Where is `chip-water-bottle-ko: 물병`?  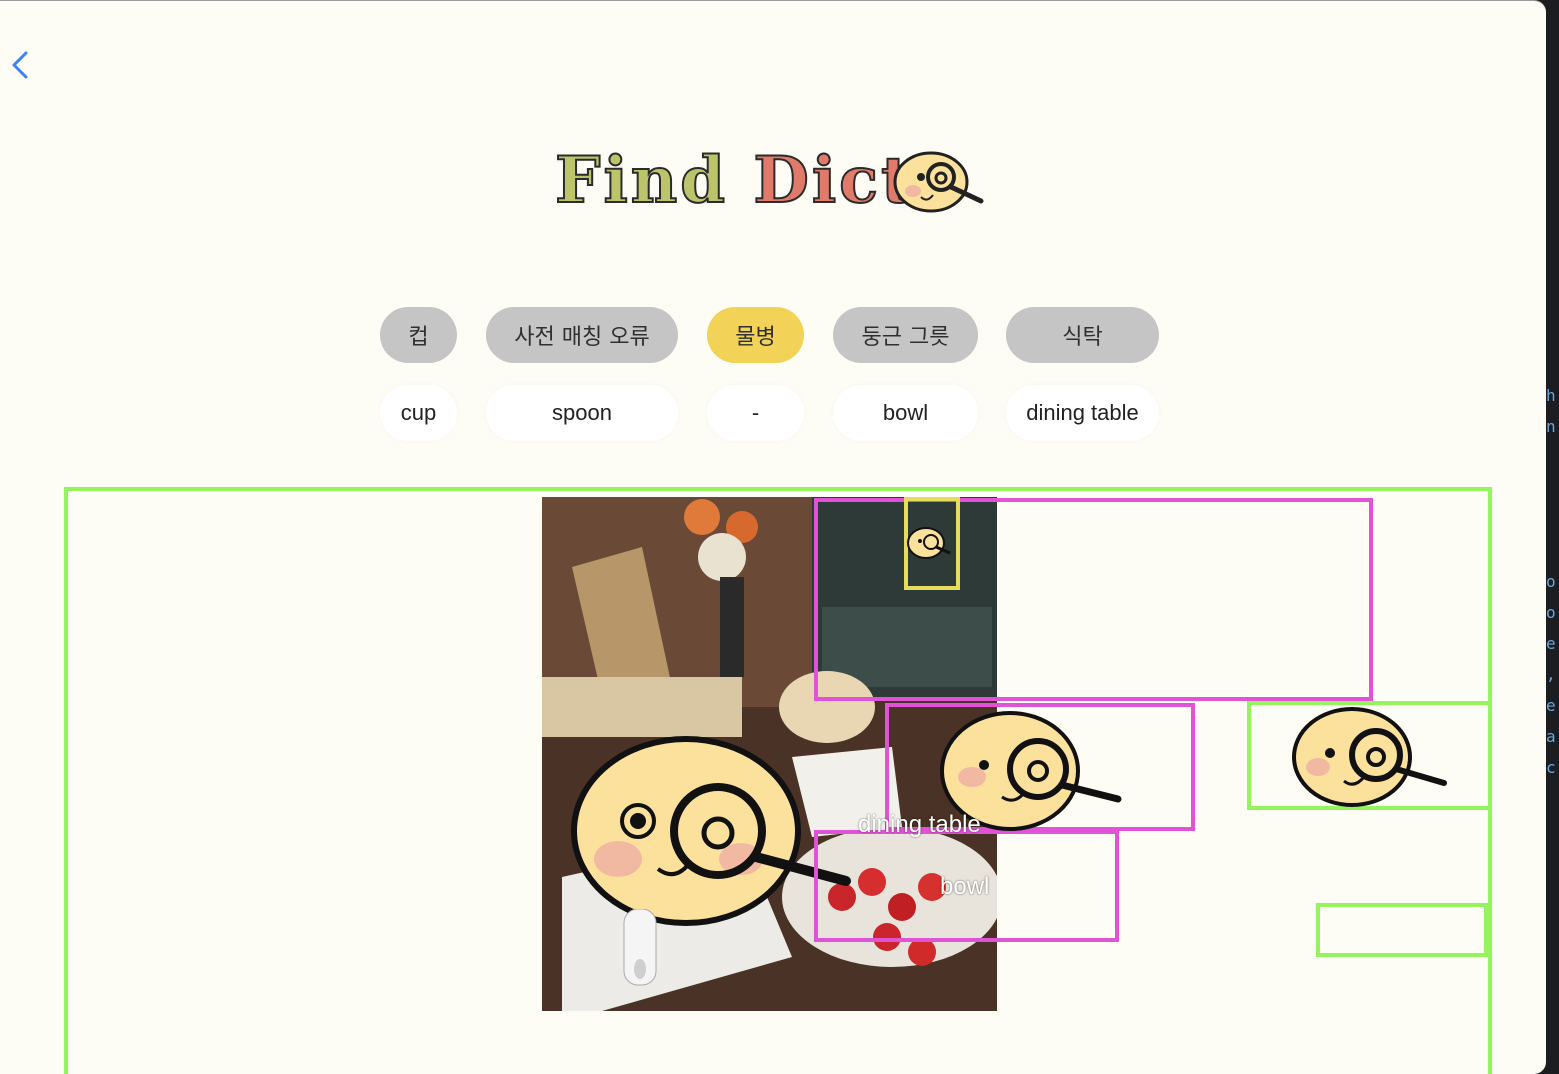 chip-water-bottle-ko: 물병 is located at coordinates (755, 335).